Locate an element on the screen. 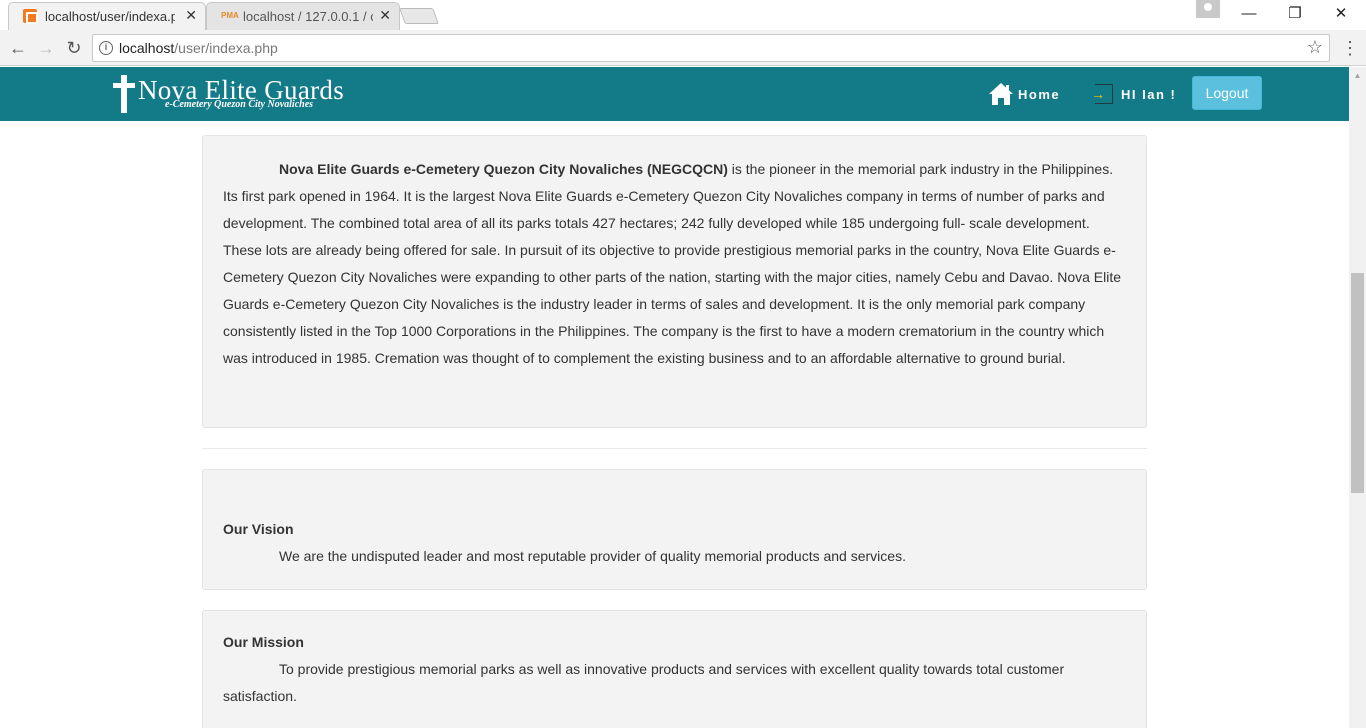 The width and height of the screenshot is (1366, 728). browser-tab-active: localhost/user/indexa.ph ✕ is located at coordinates (107, 16).